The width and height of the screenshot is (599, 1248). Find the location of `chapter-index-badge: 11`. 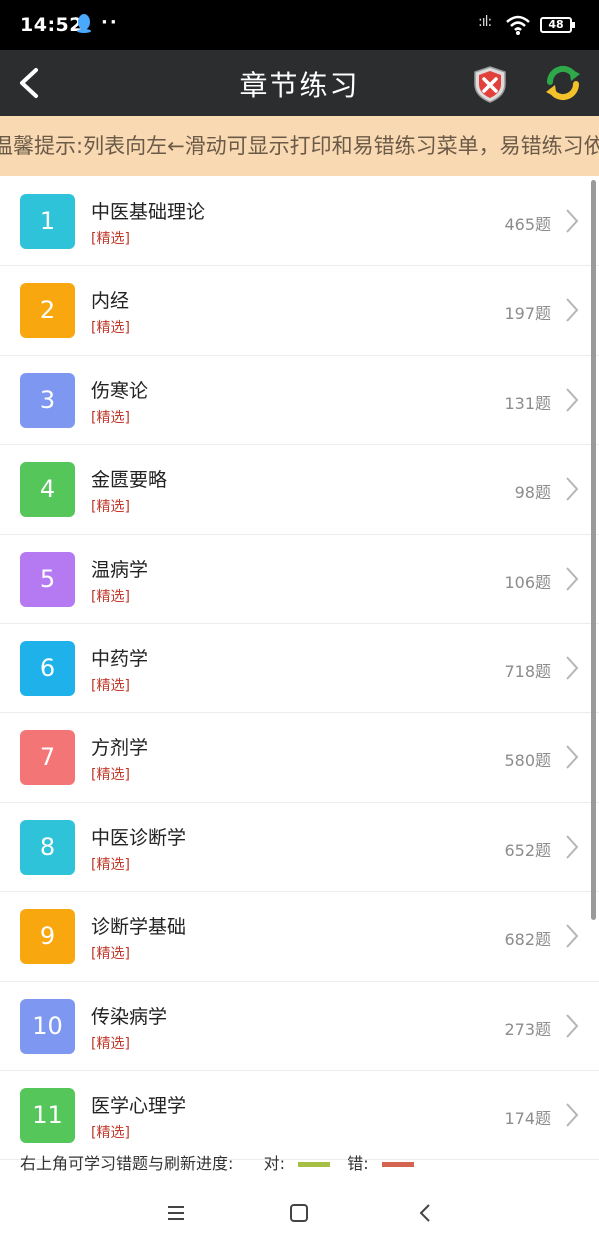

chapter-index-badge: 11 is located at coordinates (47, 1115).